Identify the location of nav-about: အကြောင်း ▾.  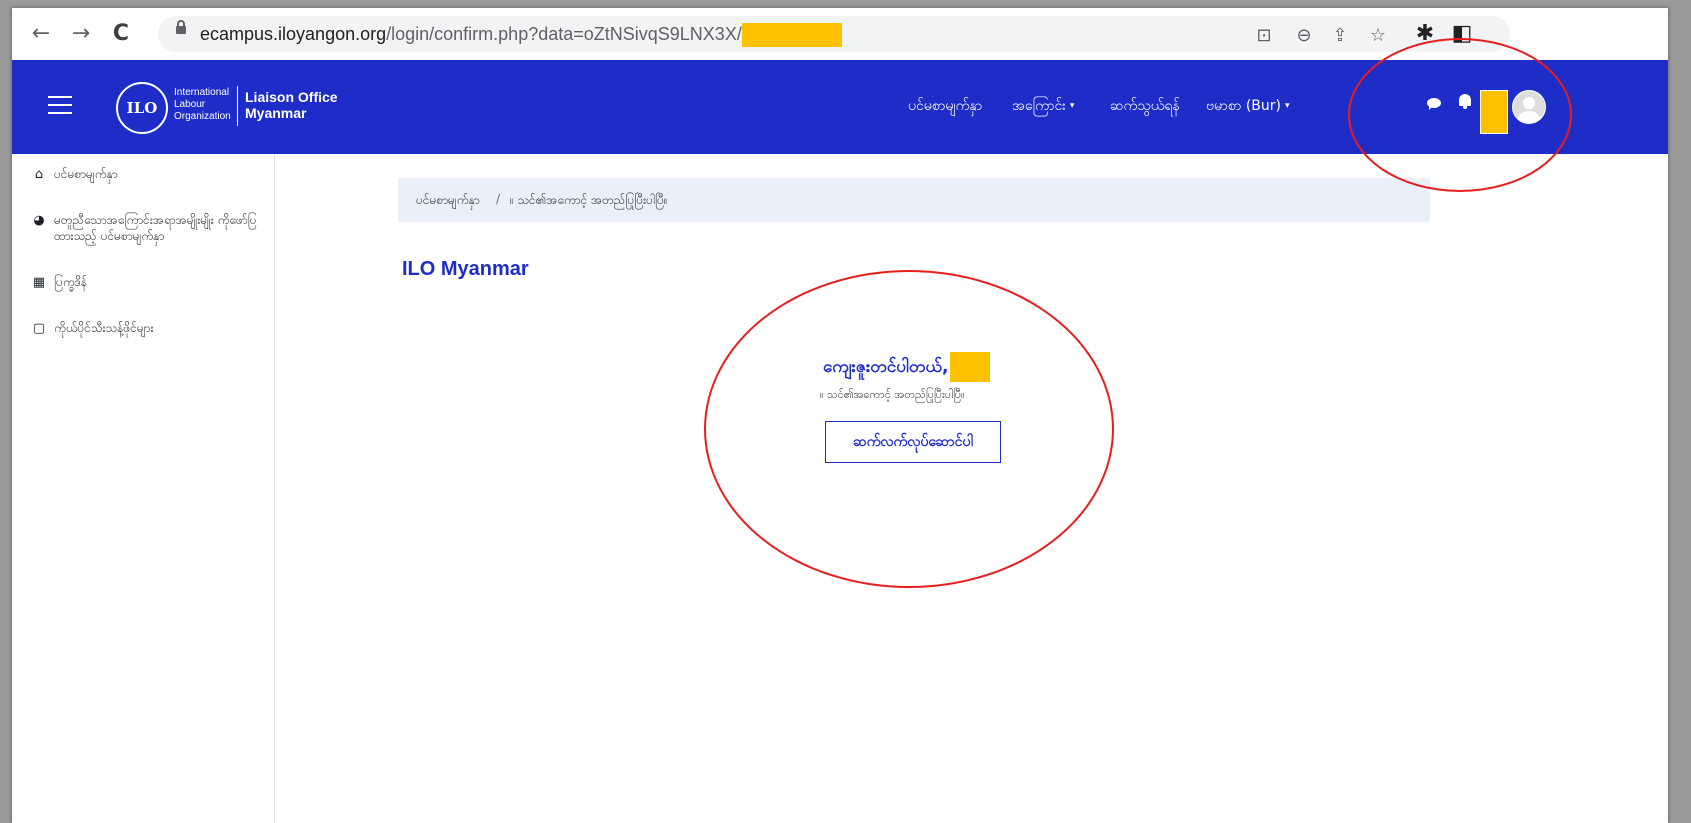
(1043, 106).